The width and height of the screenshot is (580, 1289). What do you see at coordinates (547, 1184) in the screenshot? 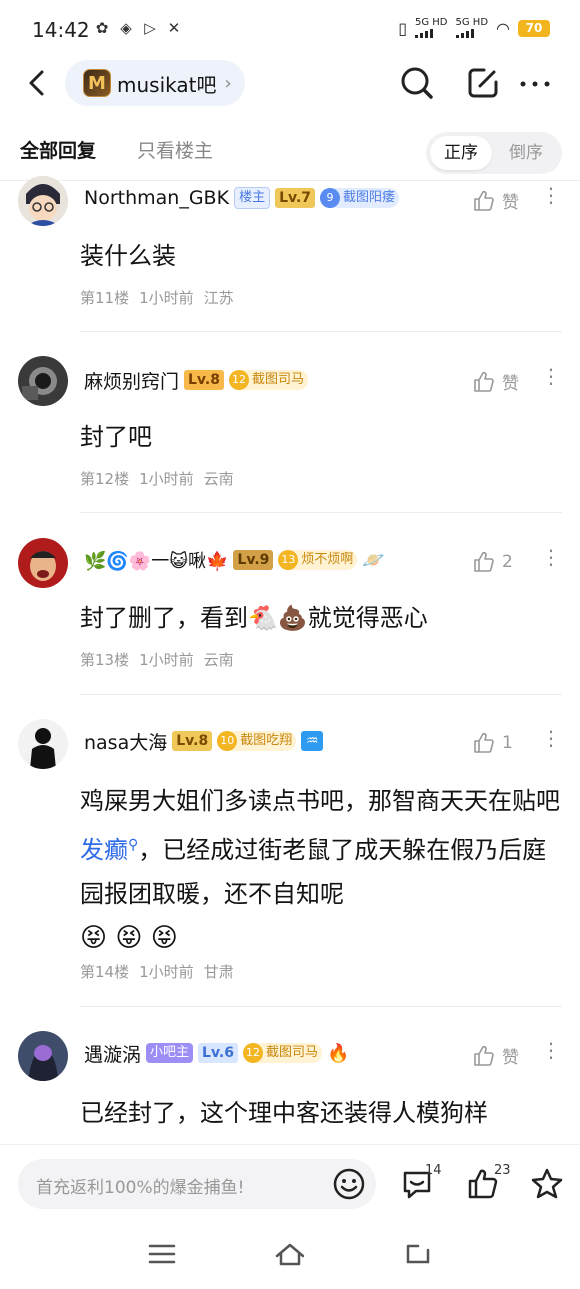
I see `star-icon` at bounding box center [547, 1184].